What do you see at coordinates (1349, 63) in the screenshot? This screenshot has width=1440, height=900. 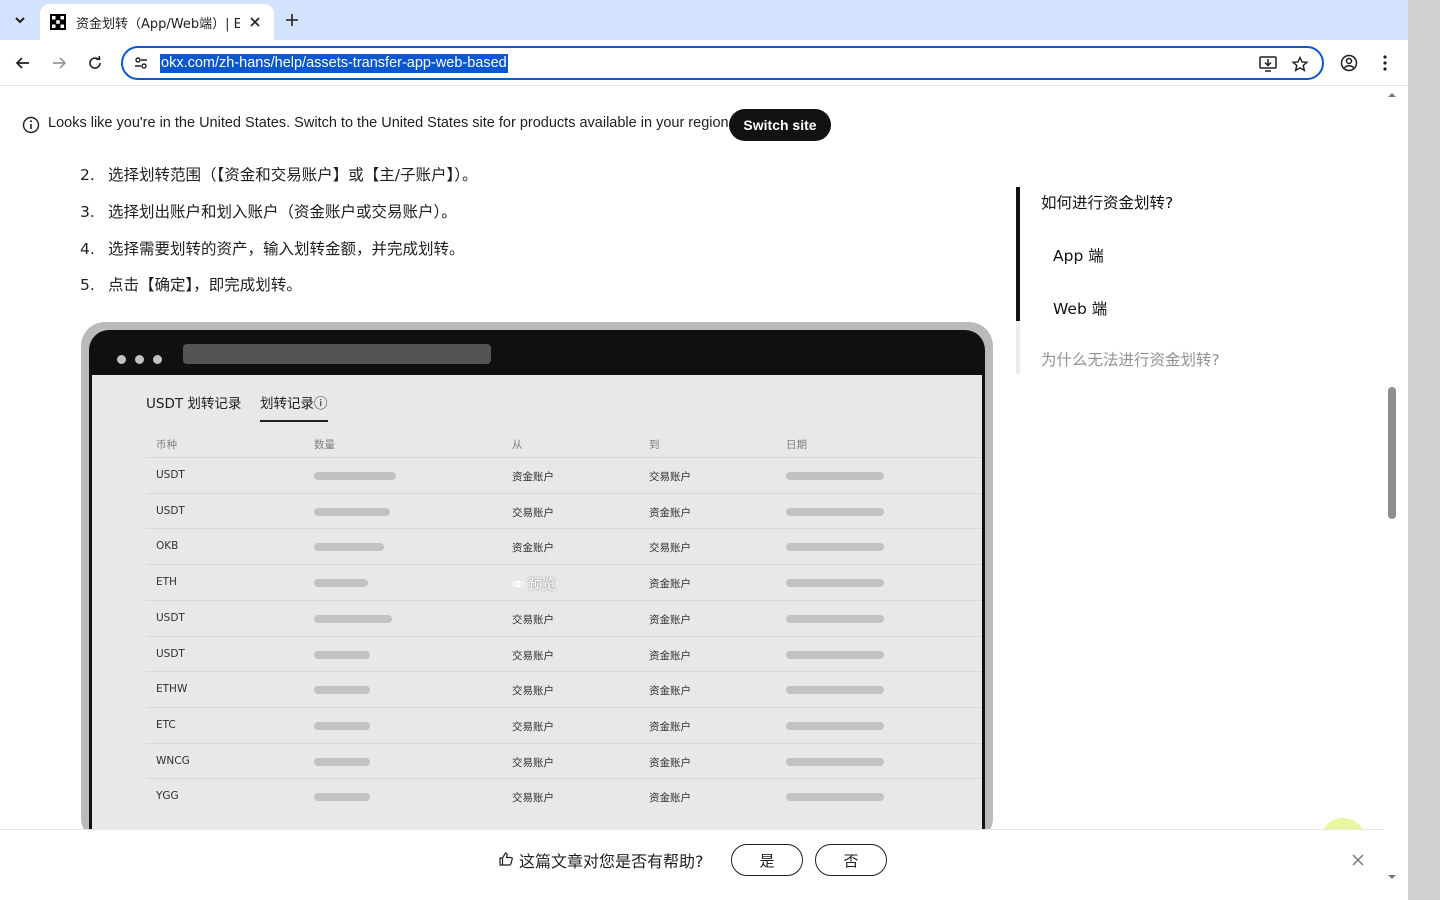 I see `profile-icon` at bounding box center [1349, 63].